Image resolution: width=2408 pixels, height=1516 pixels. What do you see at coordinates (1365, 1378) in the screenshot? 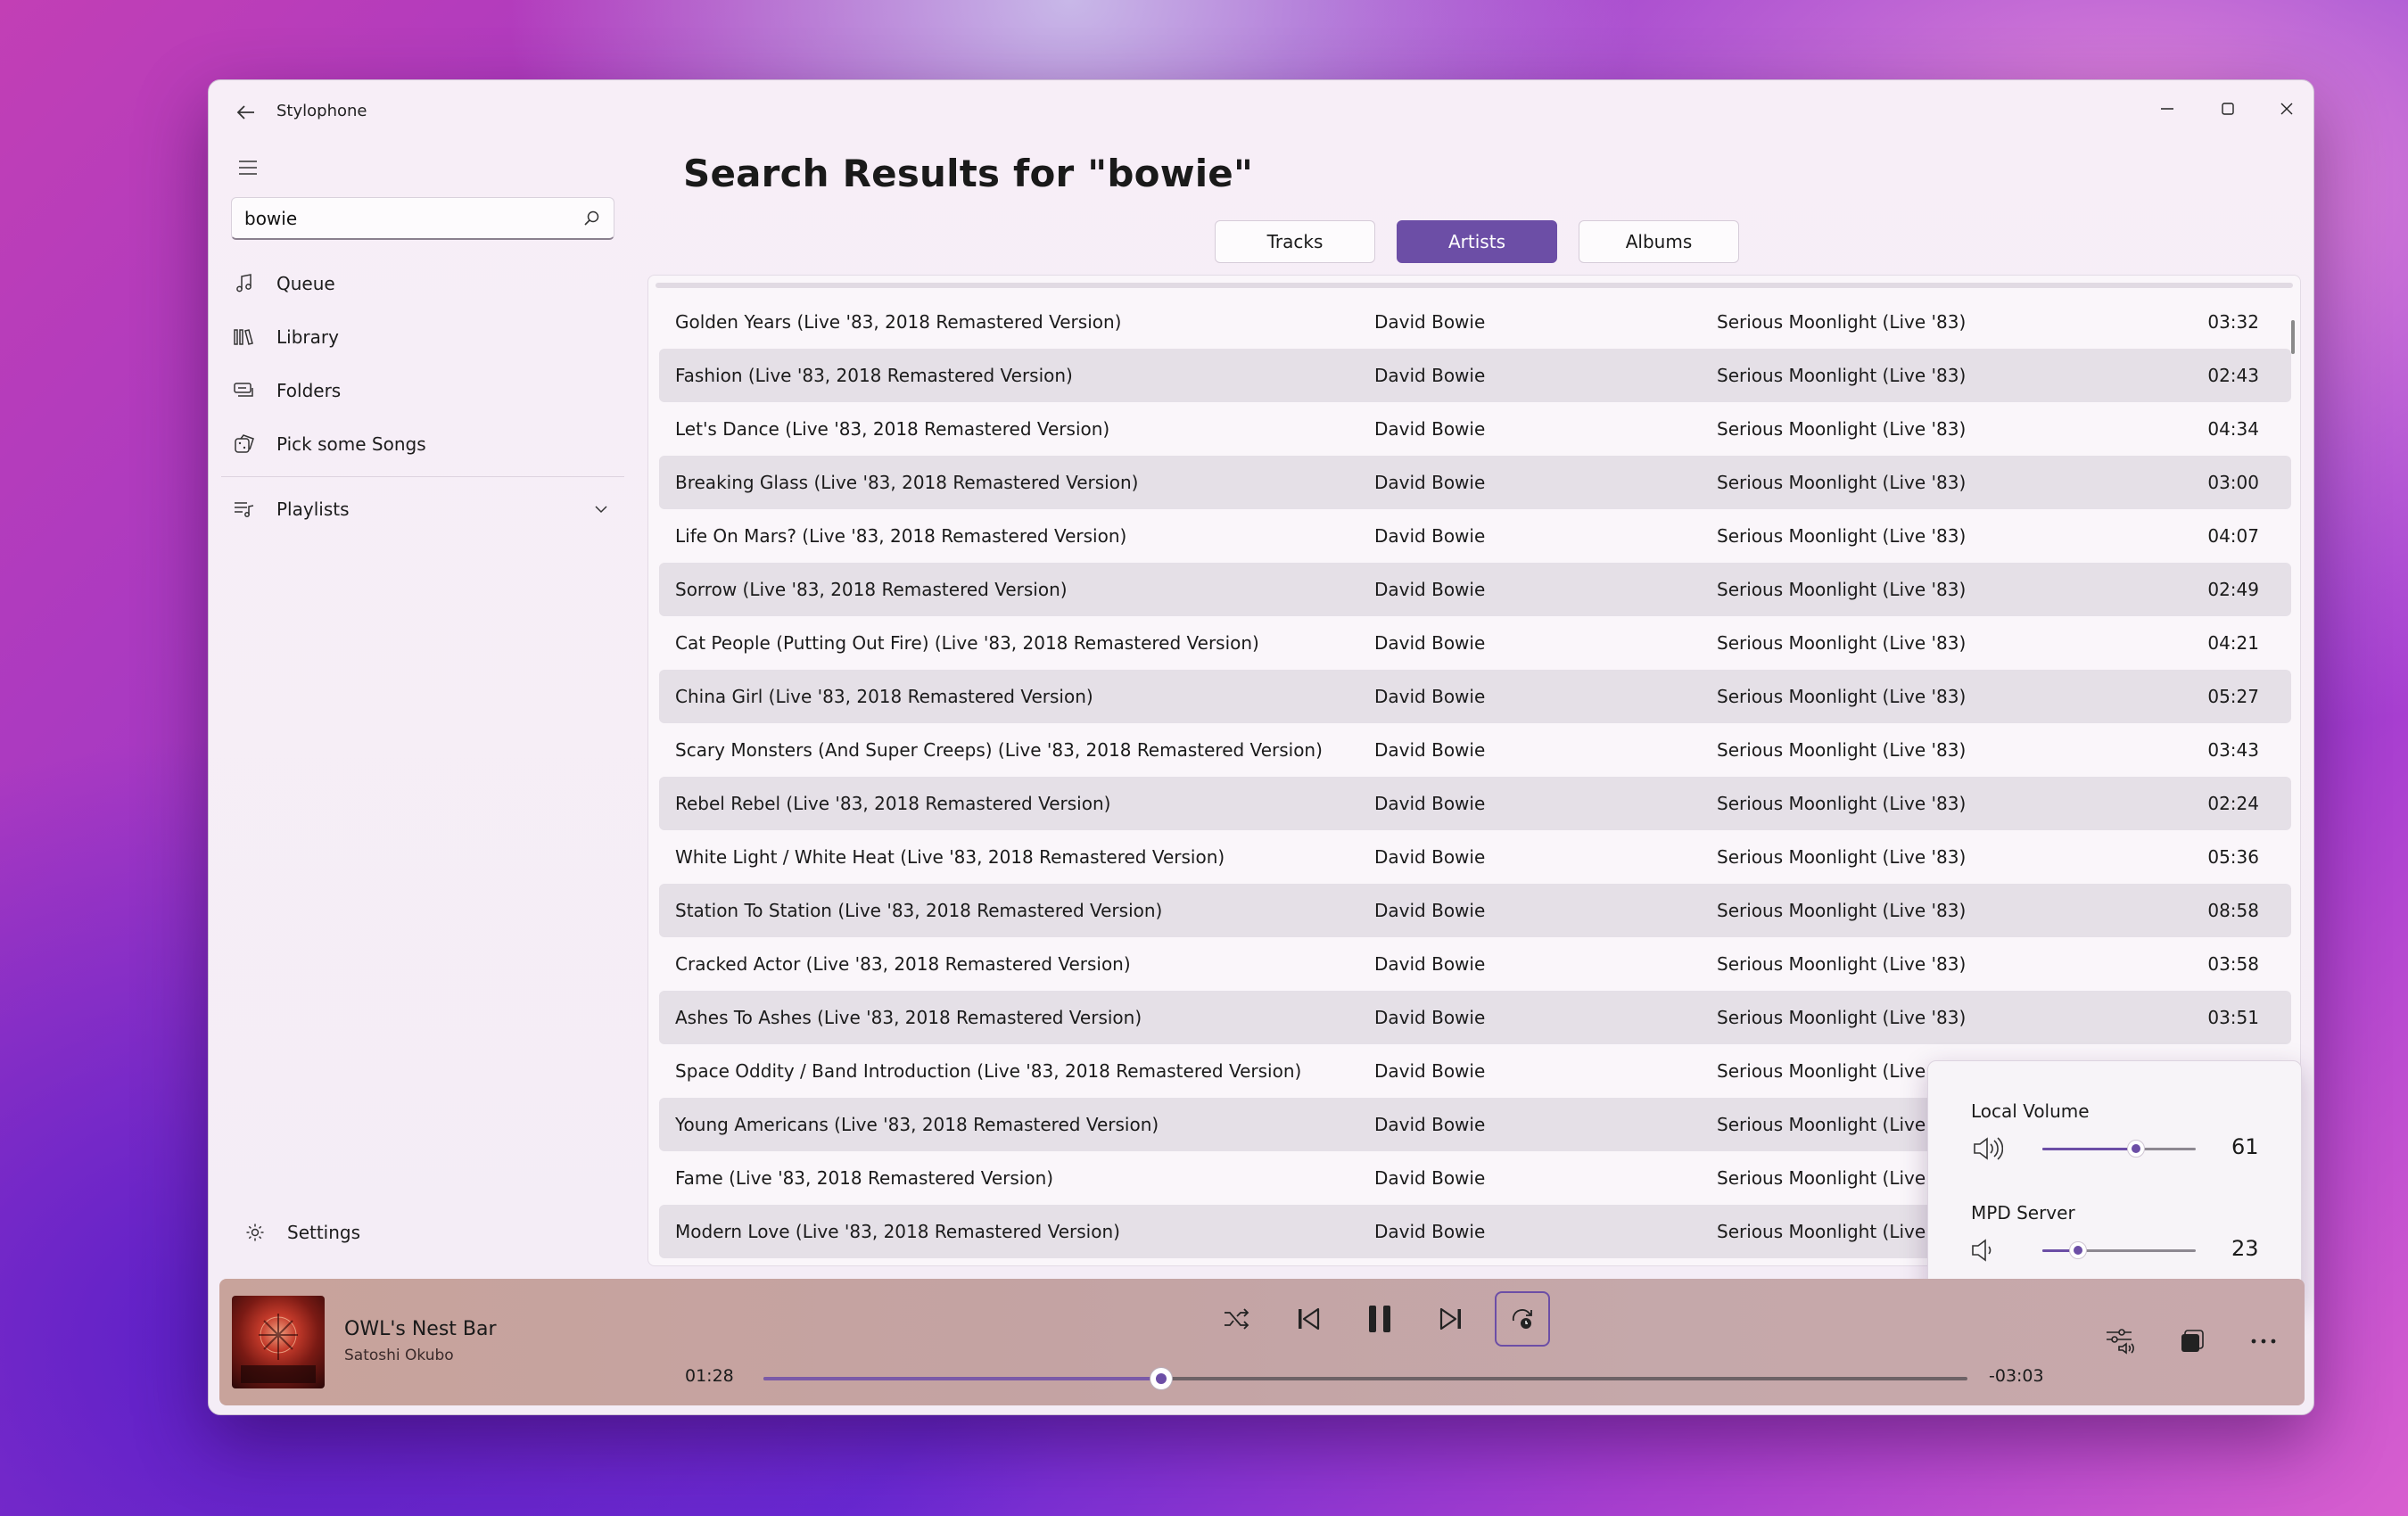
I see `seek-bar` at bounding box center [1365, 1378].